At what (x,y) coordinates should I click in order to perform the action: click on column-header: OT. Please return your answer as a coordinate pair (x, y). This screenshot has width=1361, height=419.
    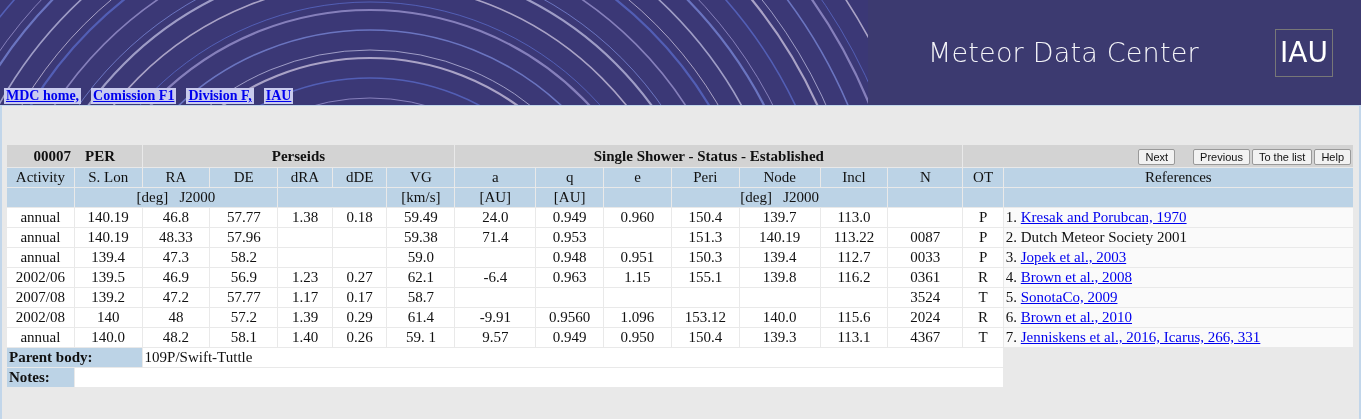
    Looking at the image, I should click on (983, 177).